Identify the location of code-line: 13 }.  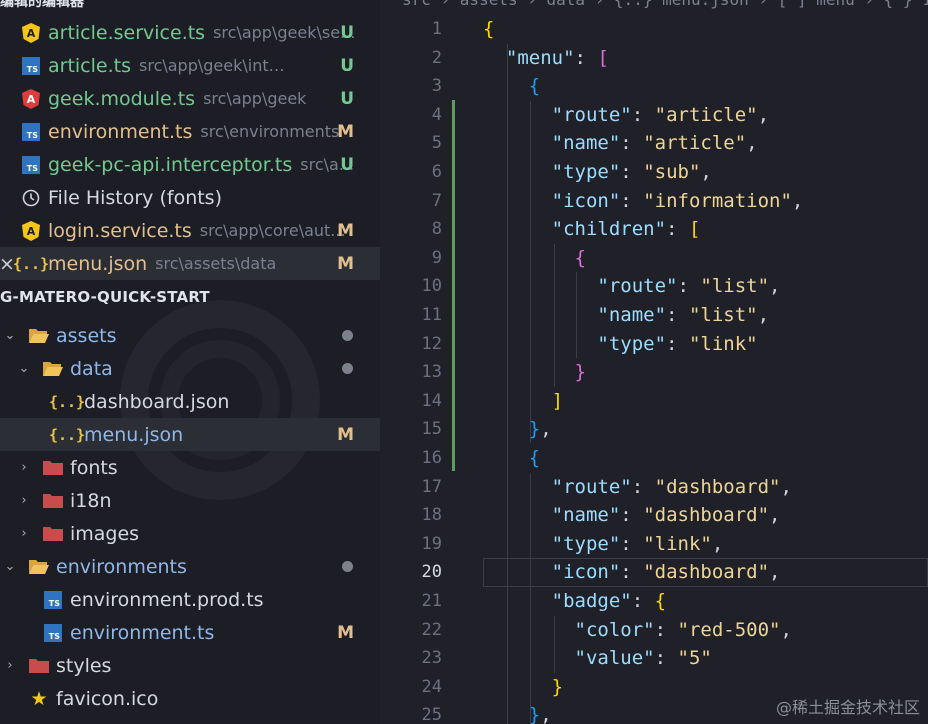
(654, 372).